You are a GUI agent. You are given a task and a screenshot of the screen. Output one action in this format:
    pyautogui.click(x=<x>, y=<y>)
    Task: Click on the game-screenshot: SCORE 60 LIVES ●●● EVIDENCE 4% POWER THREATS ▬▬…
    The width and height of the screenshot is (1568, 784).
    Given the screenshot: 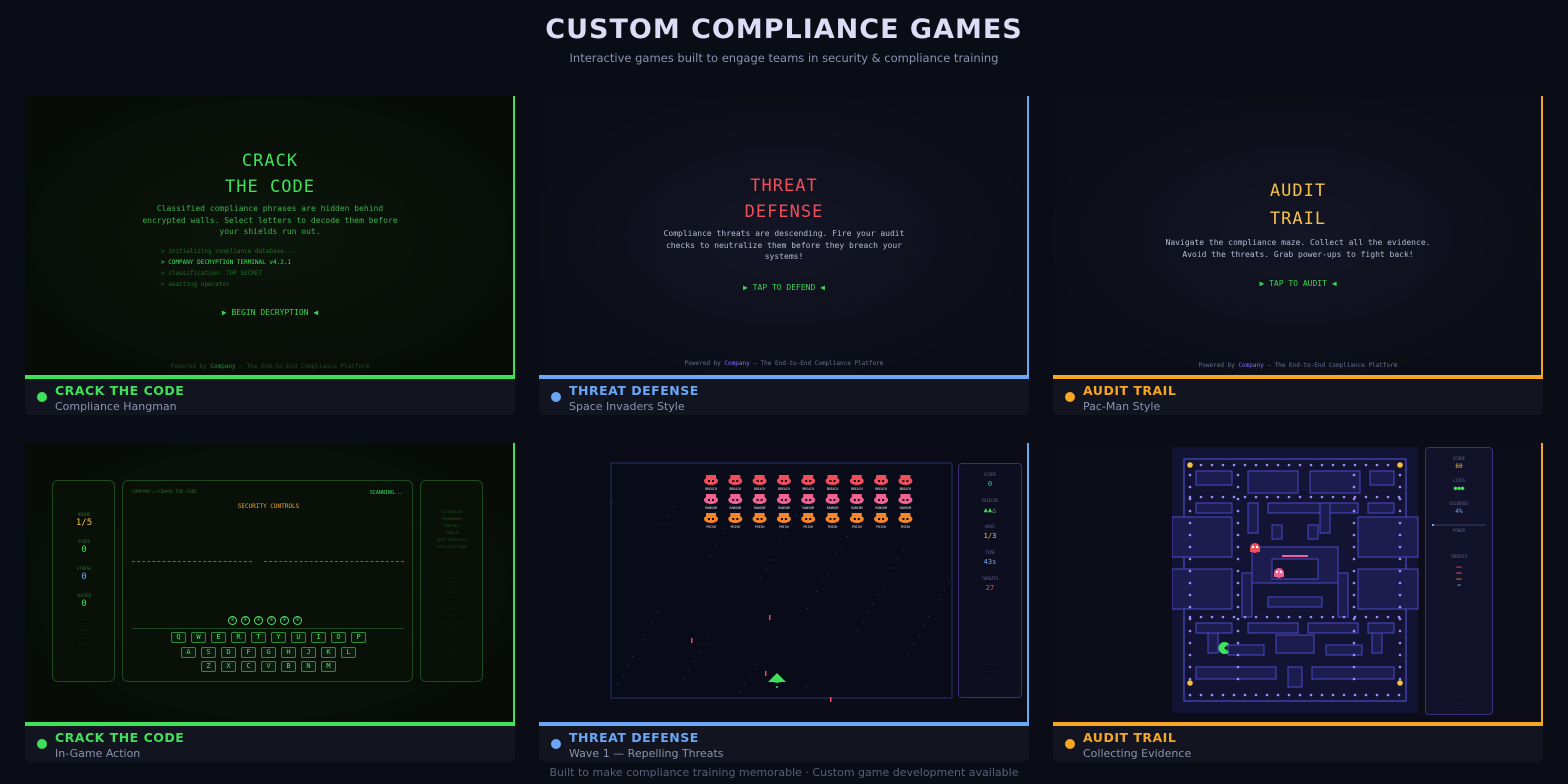 What is the action you would take?
    pyautogui.click(x=1298, y=583)
    